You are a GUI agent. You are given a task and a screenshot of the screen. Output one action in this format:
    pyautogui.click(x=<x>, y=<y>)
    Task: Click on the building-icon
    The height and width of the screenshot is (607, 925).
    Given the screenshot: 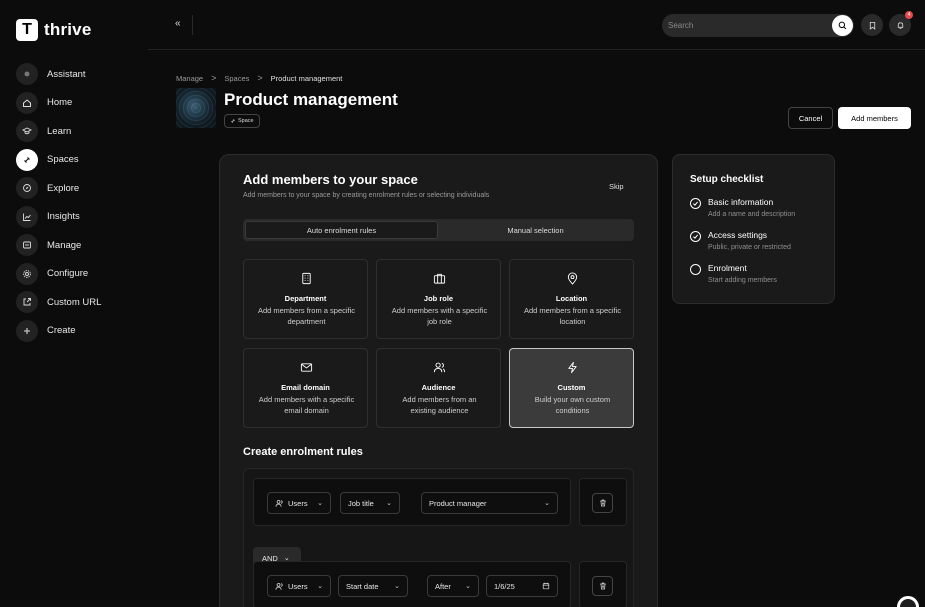 What is the action you would take?
    pyautogui.click(x=306, y=278)
    